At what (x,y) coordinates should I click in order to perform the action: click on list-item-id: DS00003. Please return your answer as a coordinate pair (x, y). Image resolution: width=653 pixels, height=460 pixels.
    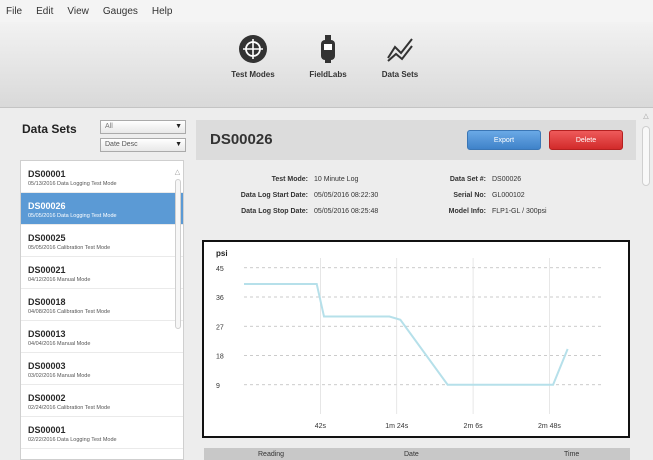
    Looking at the image, I should click on (47, 366).